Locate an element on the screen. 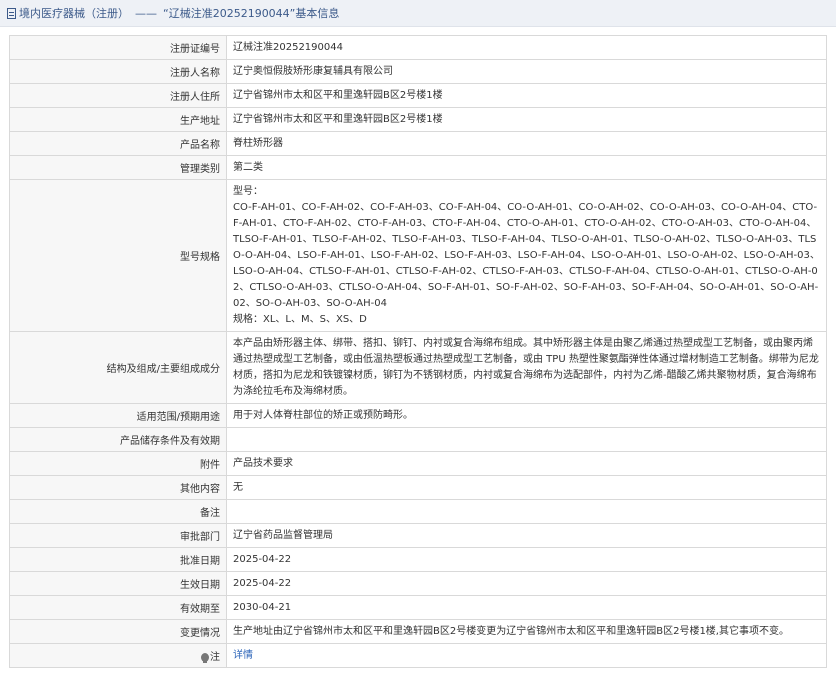 The width and height of the screenshot is (836, 676). field-value: 辽宁奥恒假肢矫形康复辅具有限公司 is located at coordinates (526, 71).